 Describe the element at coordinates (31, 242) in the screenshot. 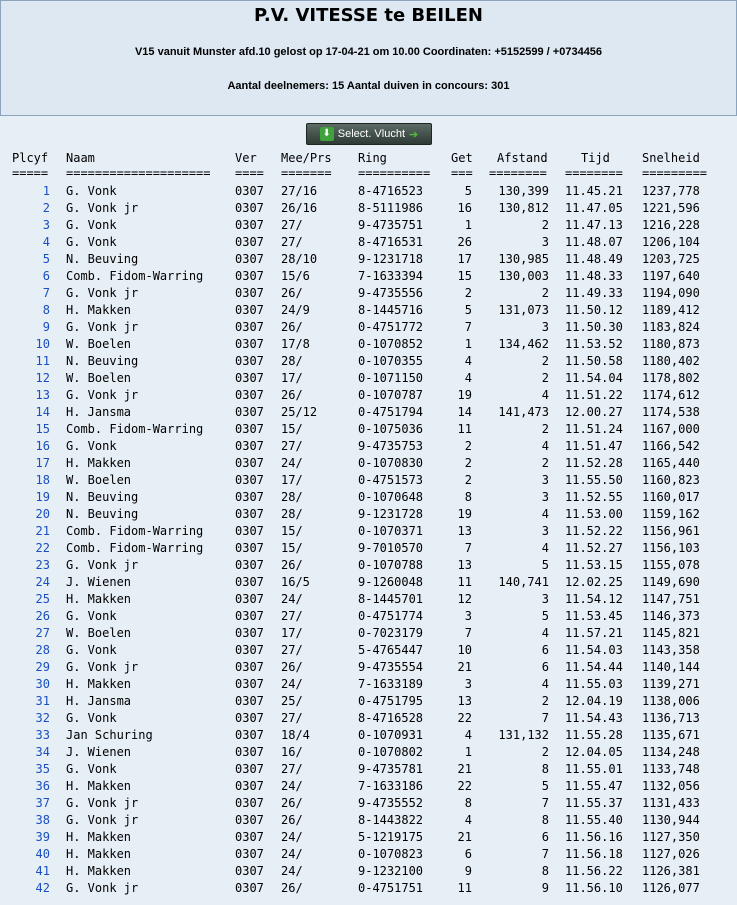

I see `place-cell: 4` at that location.